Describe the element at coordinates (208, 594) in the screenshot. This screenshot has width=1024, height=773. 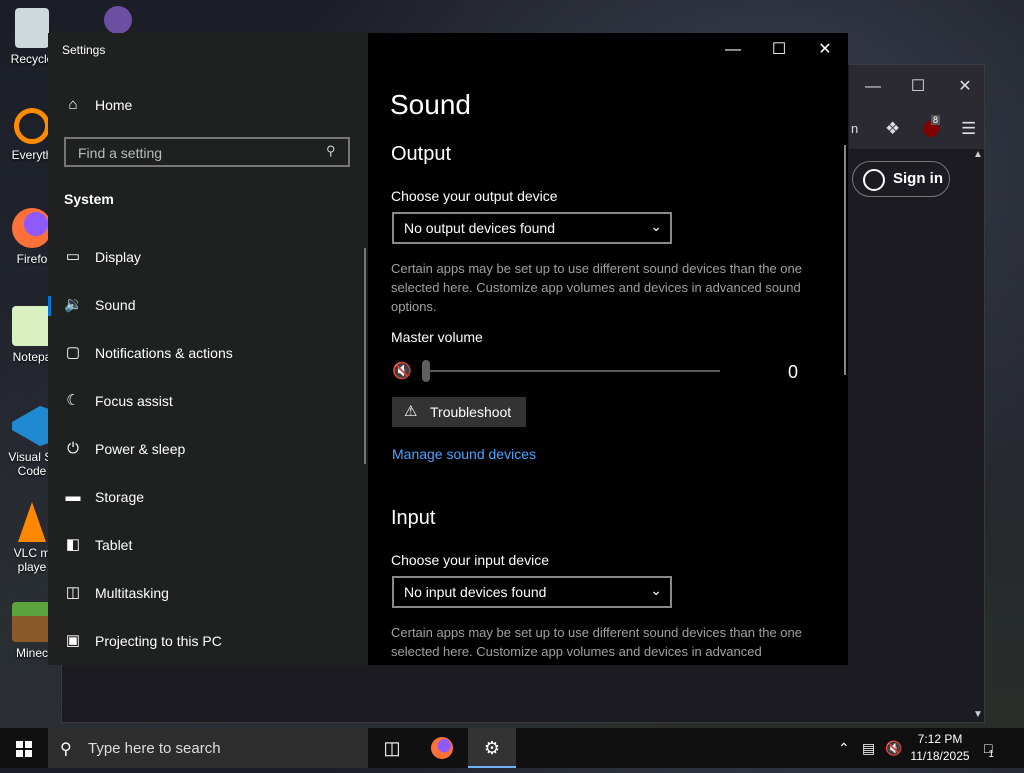
I see `nav-item-multitasking: ◫ Multitasking` at that location.